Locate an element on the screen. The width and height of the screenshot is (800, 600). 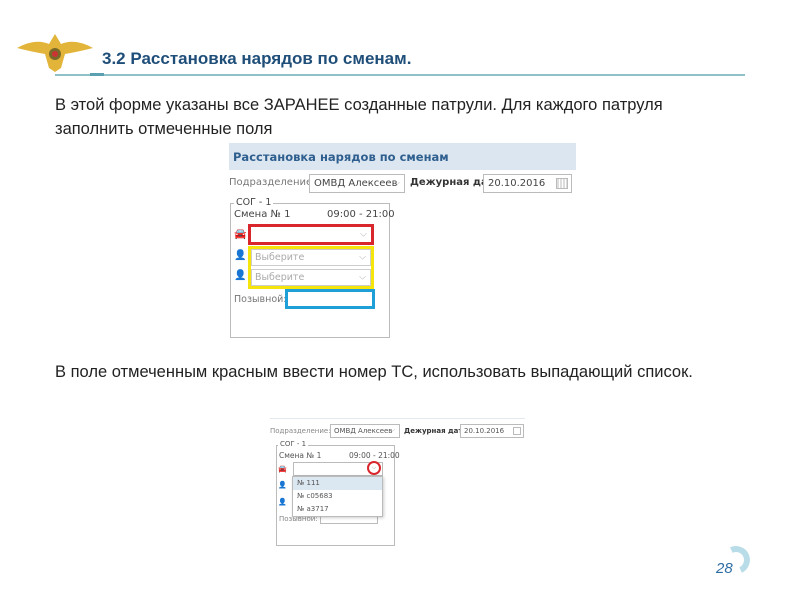
callsign-input is located at coordinates (330, 299).